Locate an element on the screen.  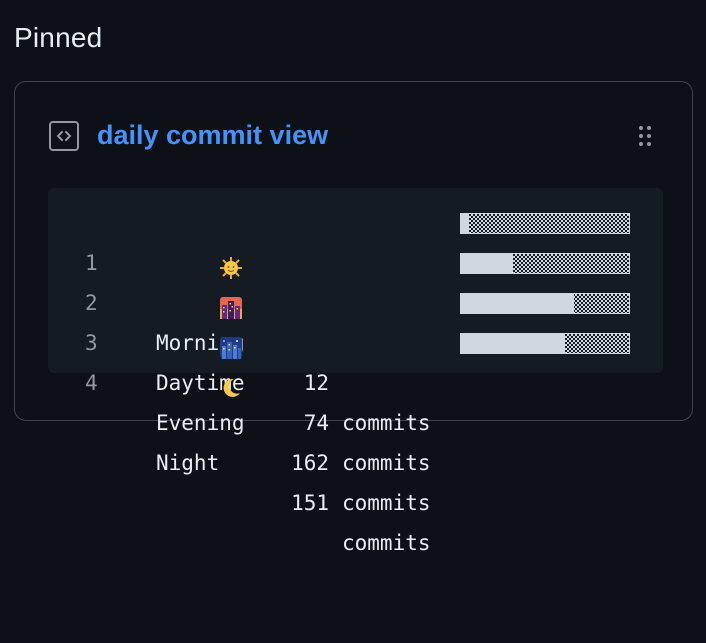
time-label: Evening is located at coordinates (200, 423).